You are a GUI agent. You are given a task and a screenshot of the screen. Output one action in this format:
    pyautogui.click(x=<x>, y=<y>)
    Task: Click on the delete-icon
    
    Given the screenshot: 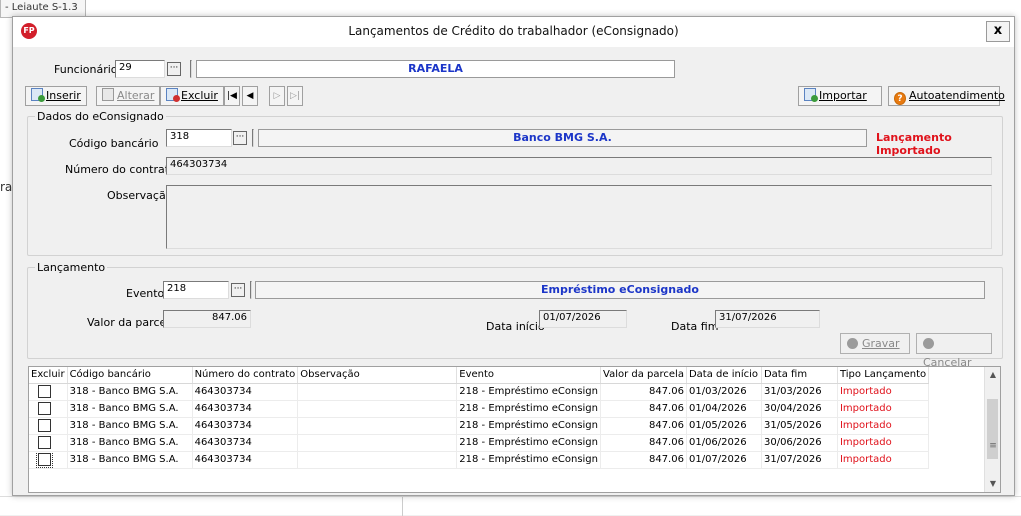 What is the action you would take?
    pyautogui.click(x=173, y=95)
    